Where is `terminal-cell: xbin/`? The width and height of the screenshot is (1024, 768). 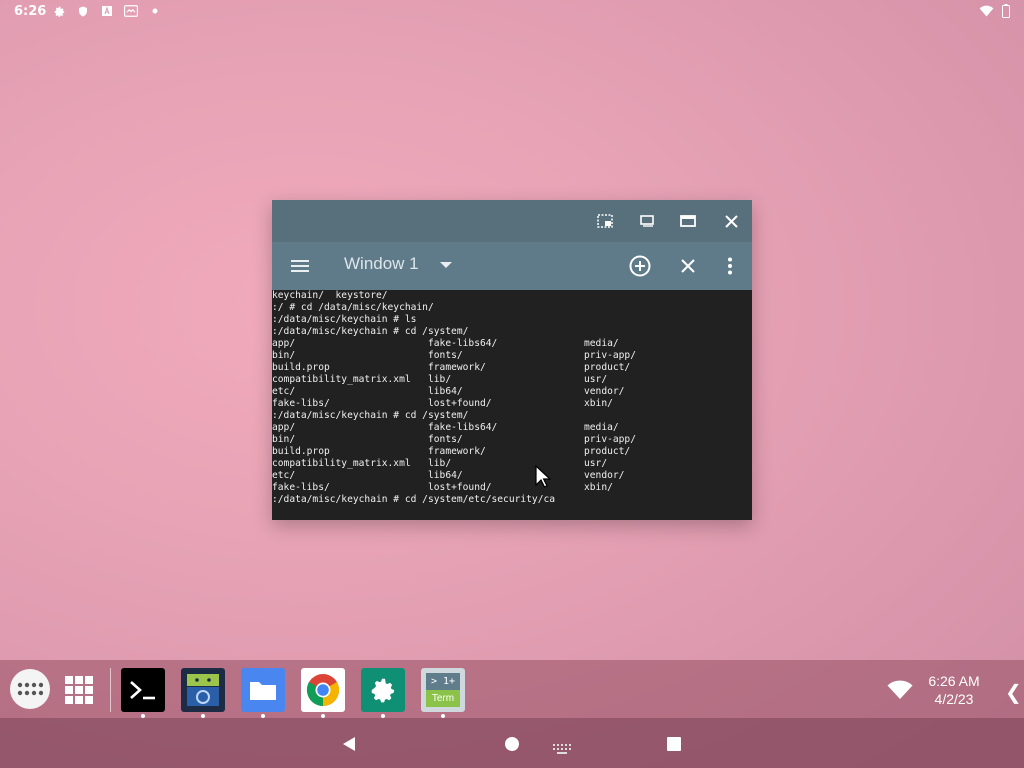
terminal-cell: xbin/ is located at coordinates (598, 487).